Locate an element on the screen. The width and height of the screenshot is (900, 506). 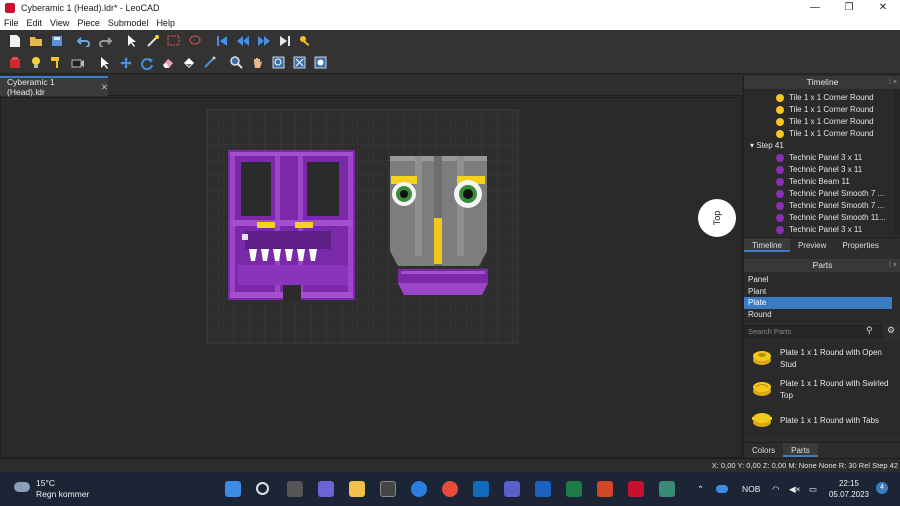
move-icon is located at coordinates (125, 62).